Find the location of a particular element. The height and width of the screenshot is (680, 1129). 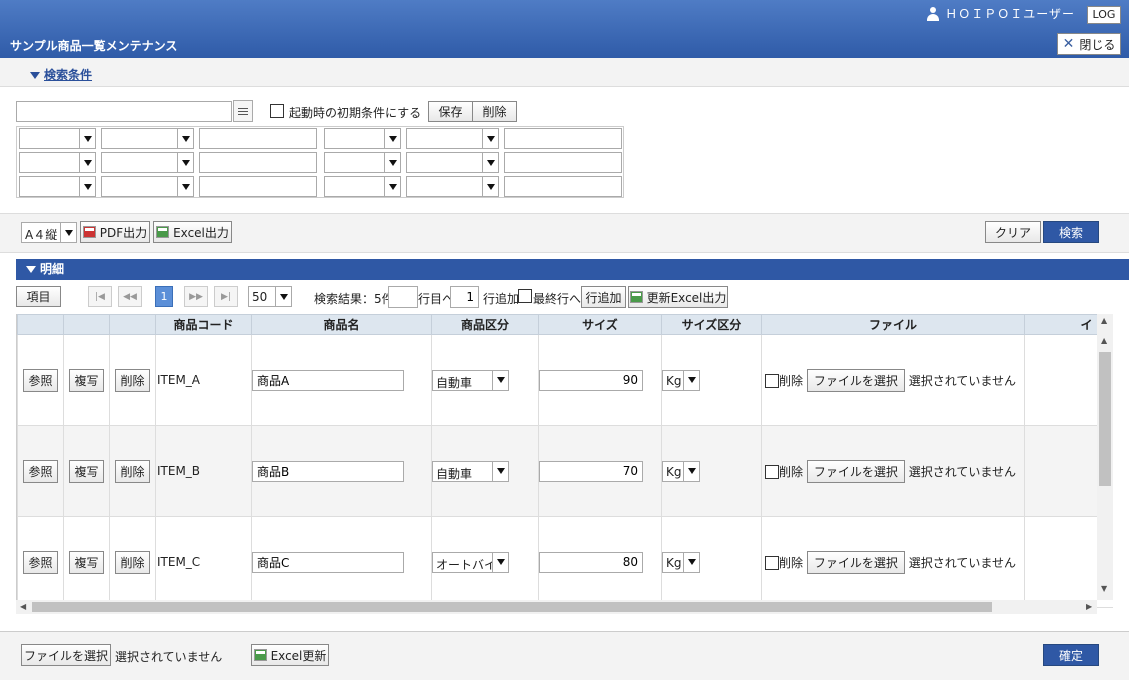

detail-section-header: 明細 is located at coordinates (572, 269).